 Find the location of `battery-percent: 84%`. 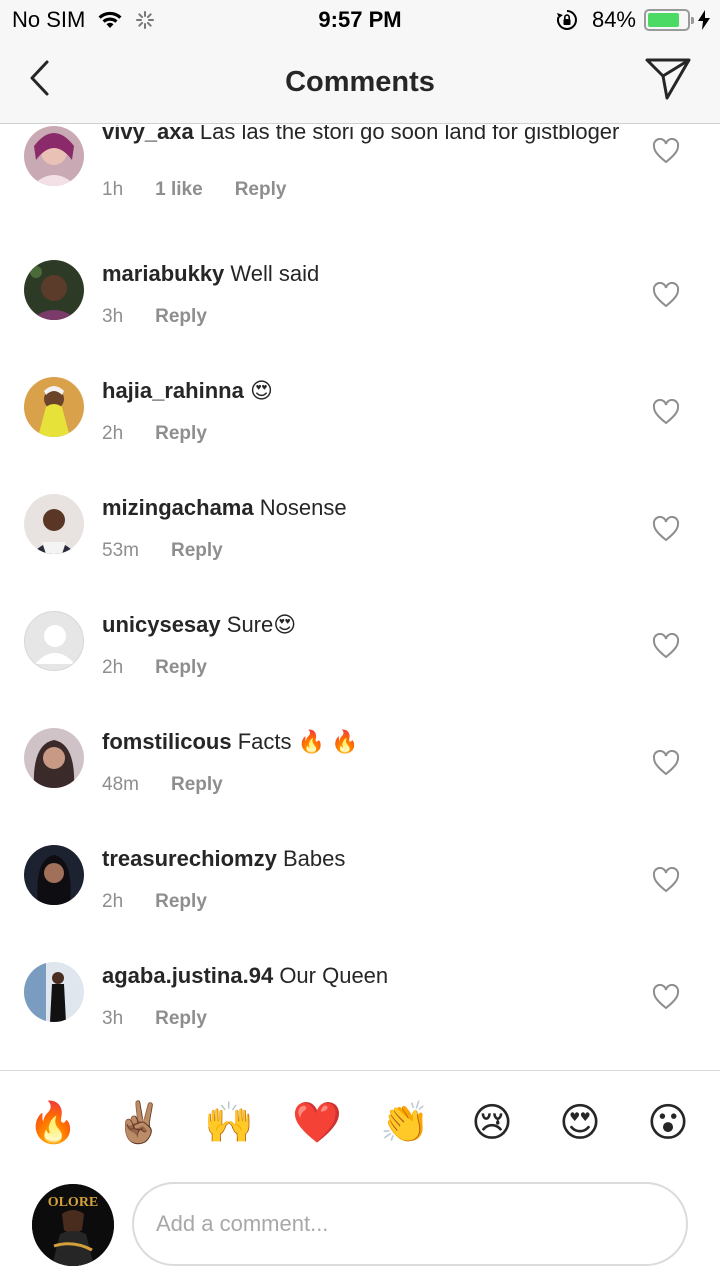

battery-percent: 84% is located at coordinates (613, 19).